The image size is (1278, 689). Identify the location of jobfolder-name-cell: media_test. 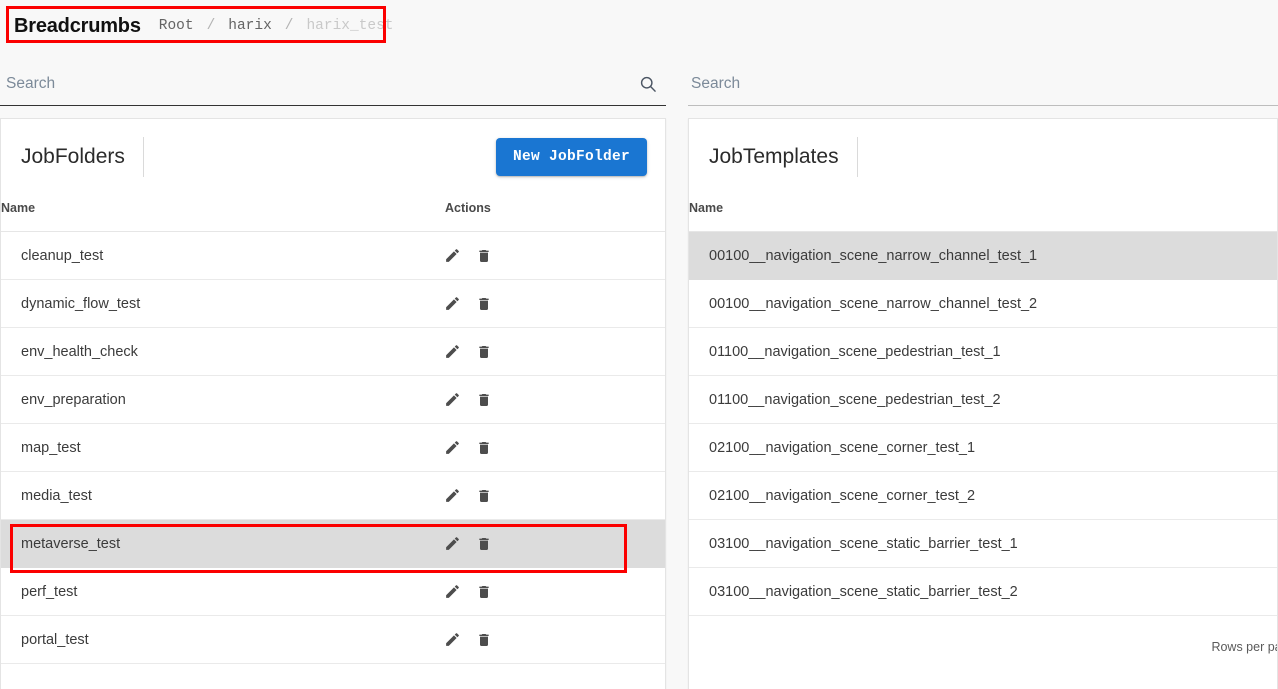
(222, 495).